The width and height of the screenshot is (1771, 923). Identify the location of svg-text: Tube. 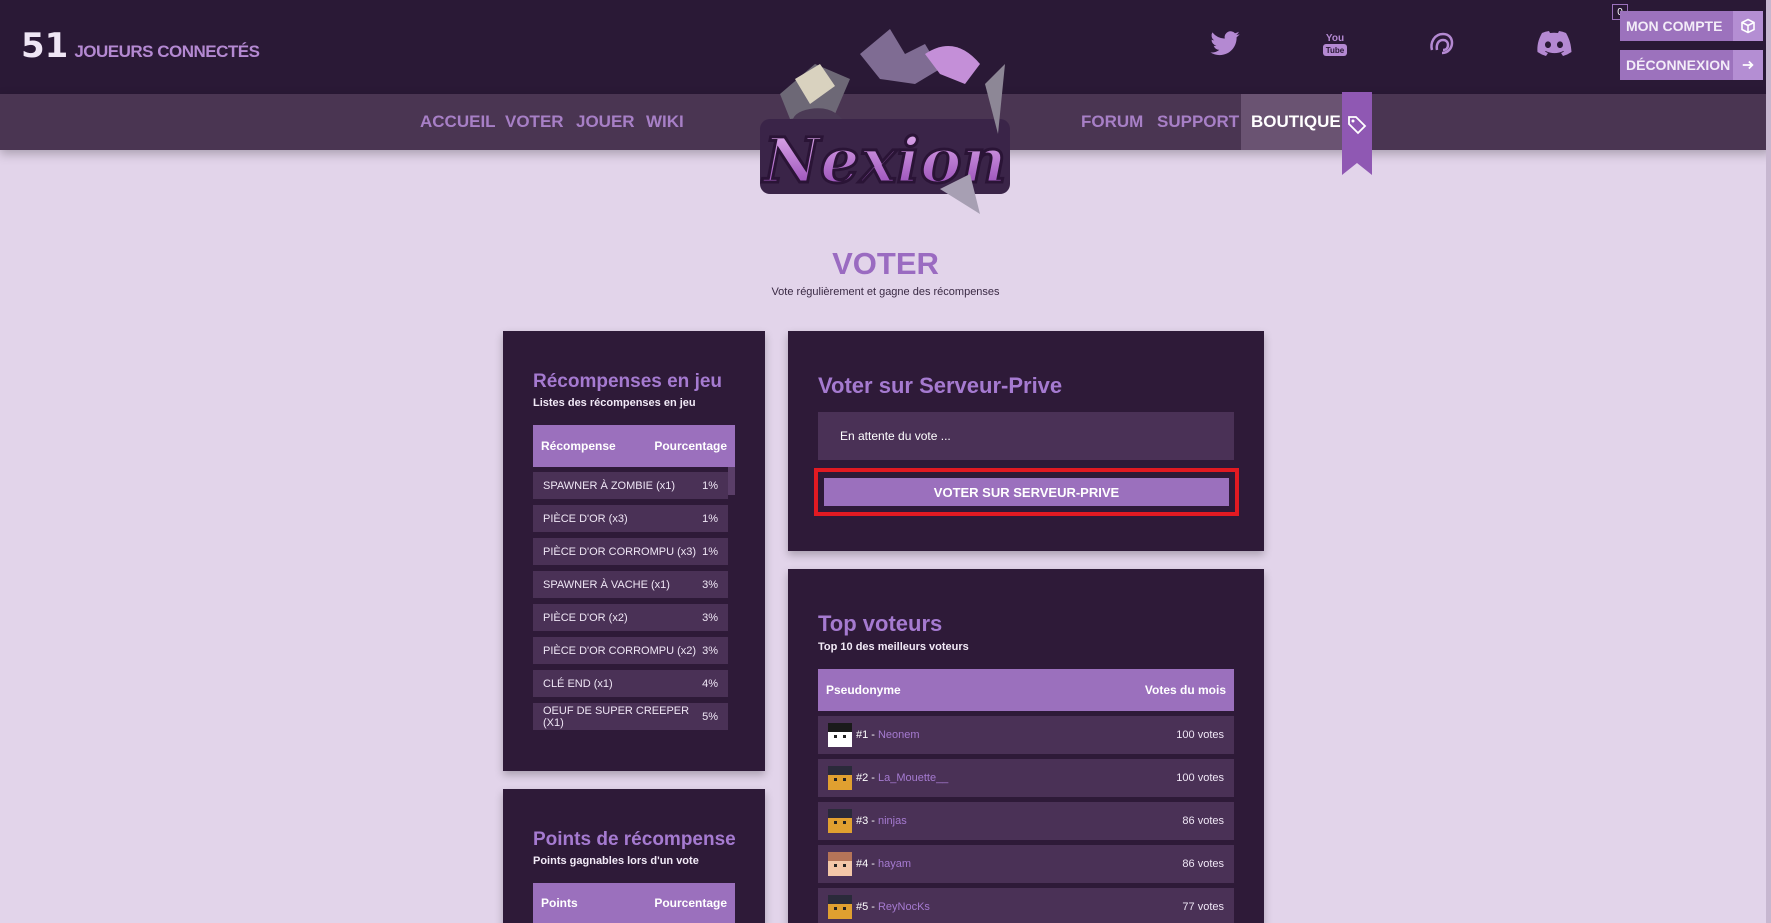
(1335, 50).